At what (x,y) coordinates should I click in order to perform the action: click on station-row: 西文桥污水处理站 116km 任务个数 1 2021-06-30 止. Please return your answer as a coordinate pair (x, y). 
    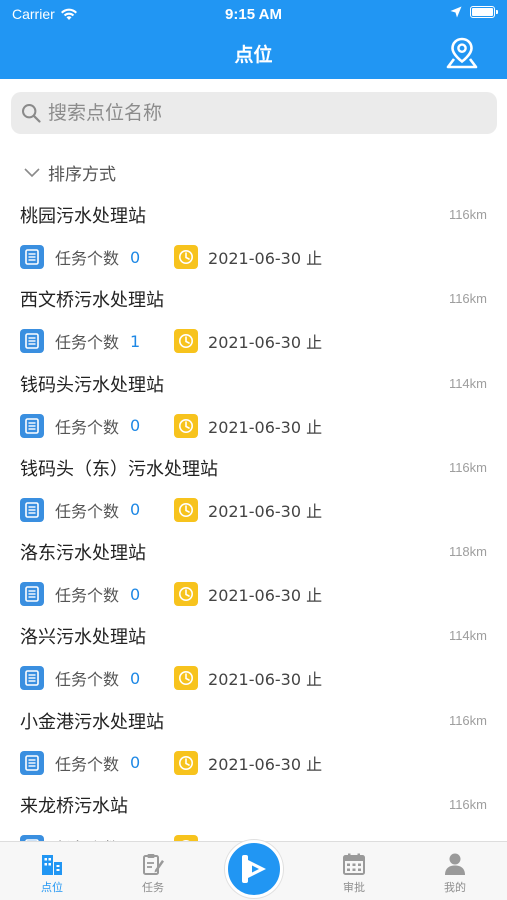
    Looking at the image, I should click on (253, 322).